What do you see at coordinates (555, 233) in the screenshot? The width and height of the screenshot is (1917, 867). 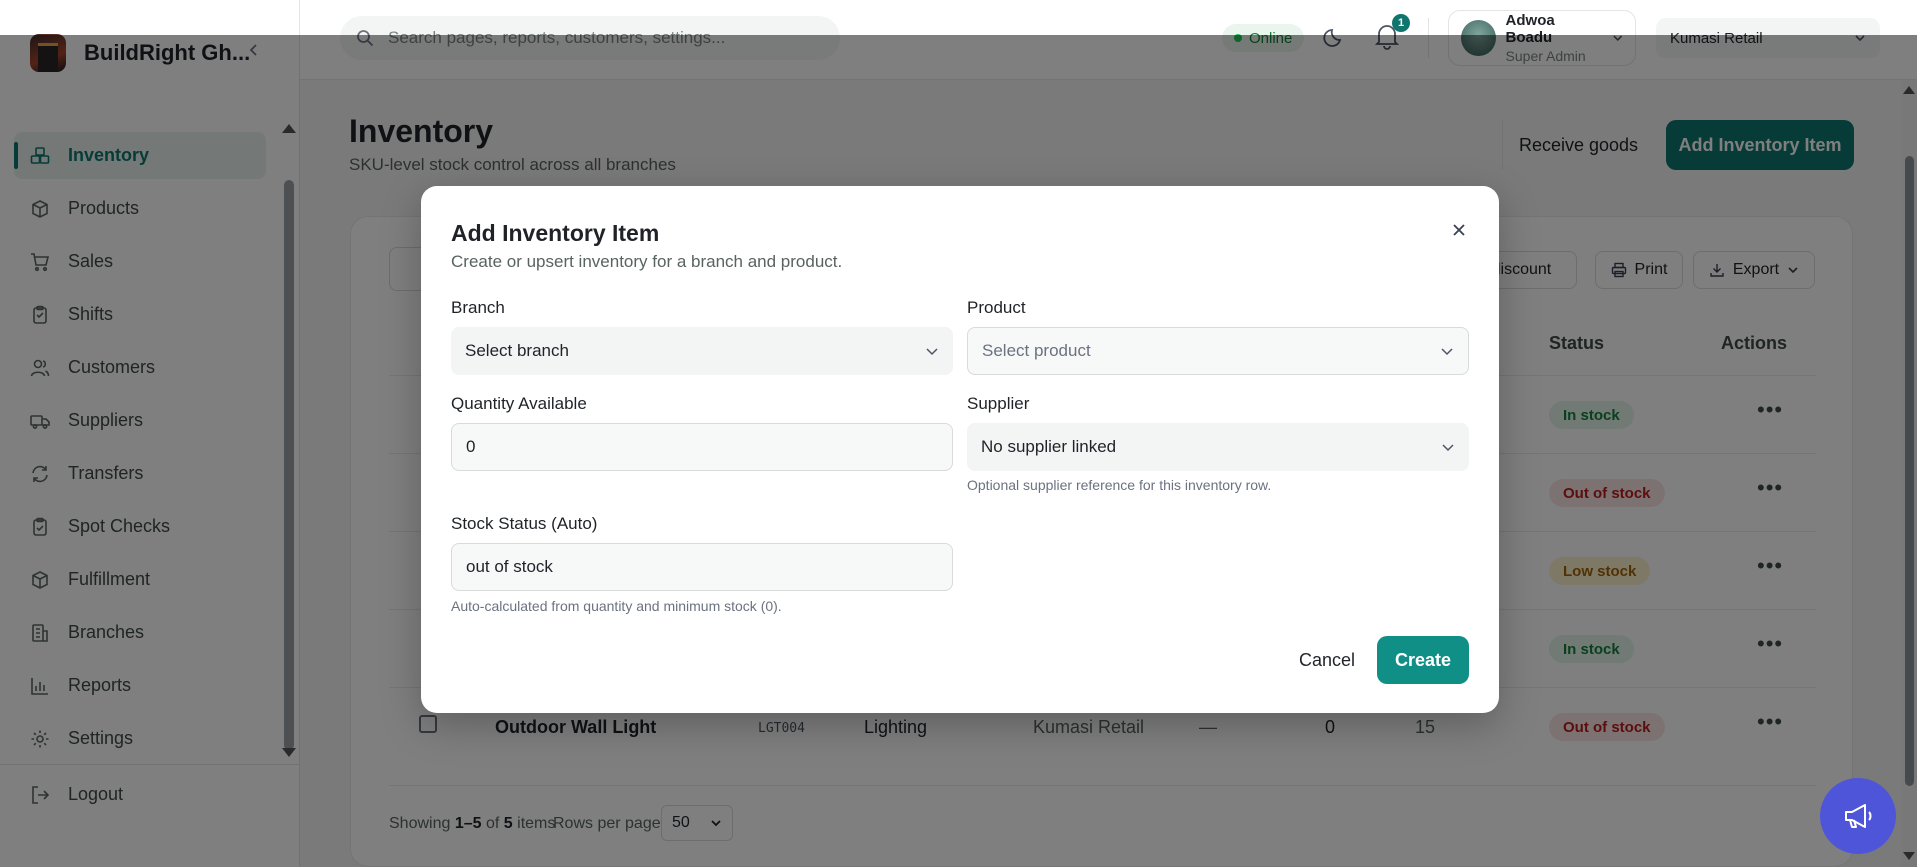 I see `dialog-title: Add Inventory Item` at bounding box center [555, 233].